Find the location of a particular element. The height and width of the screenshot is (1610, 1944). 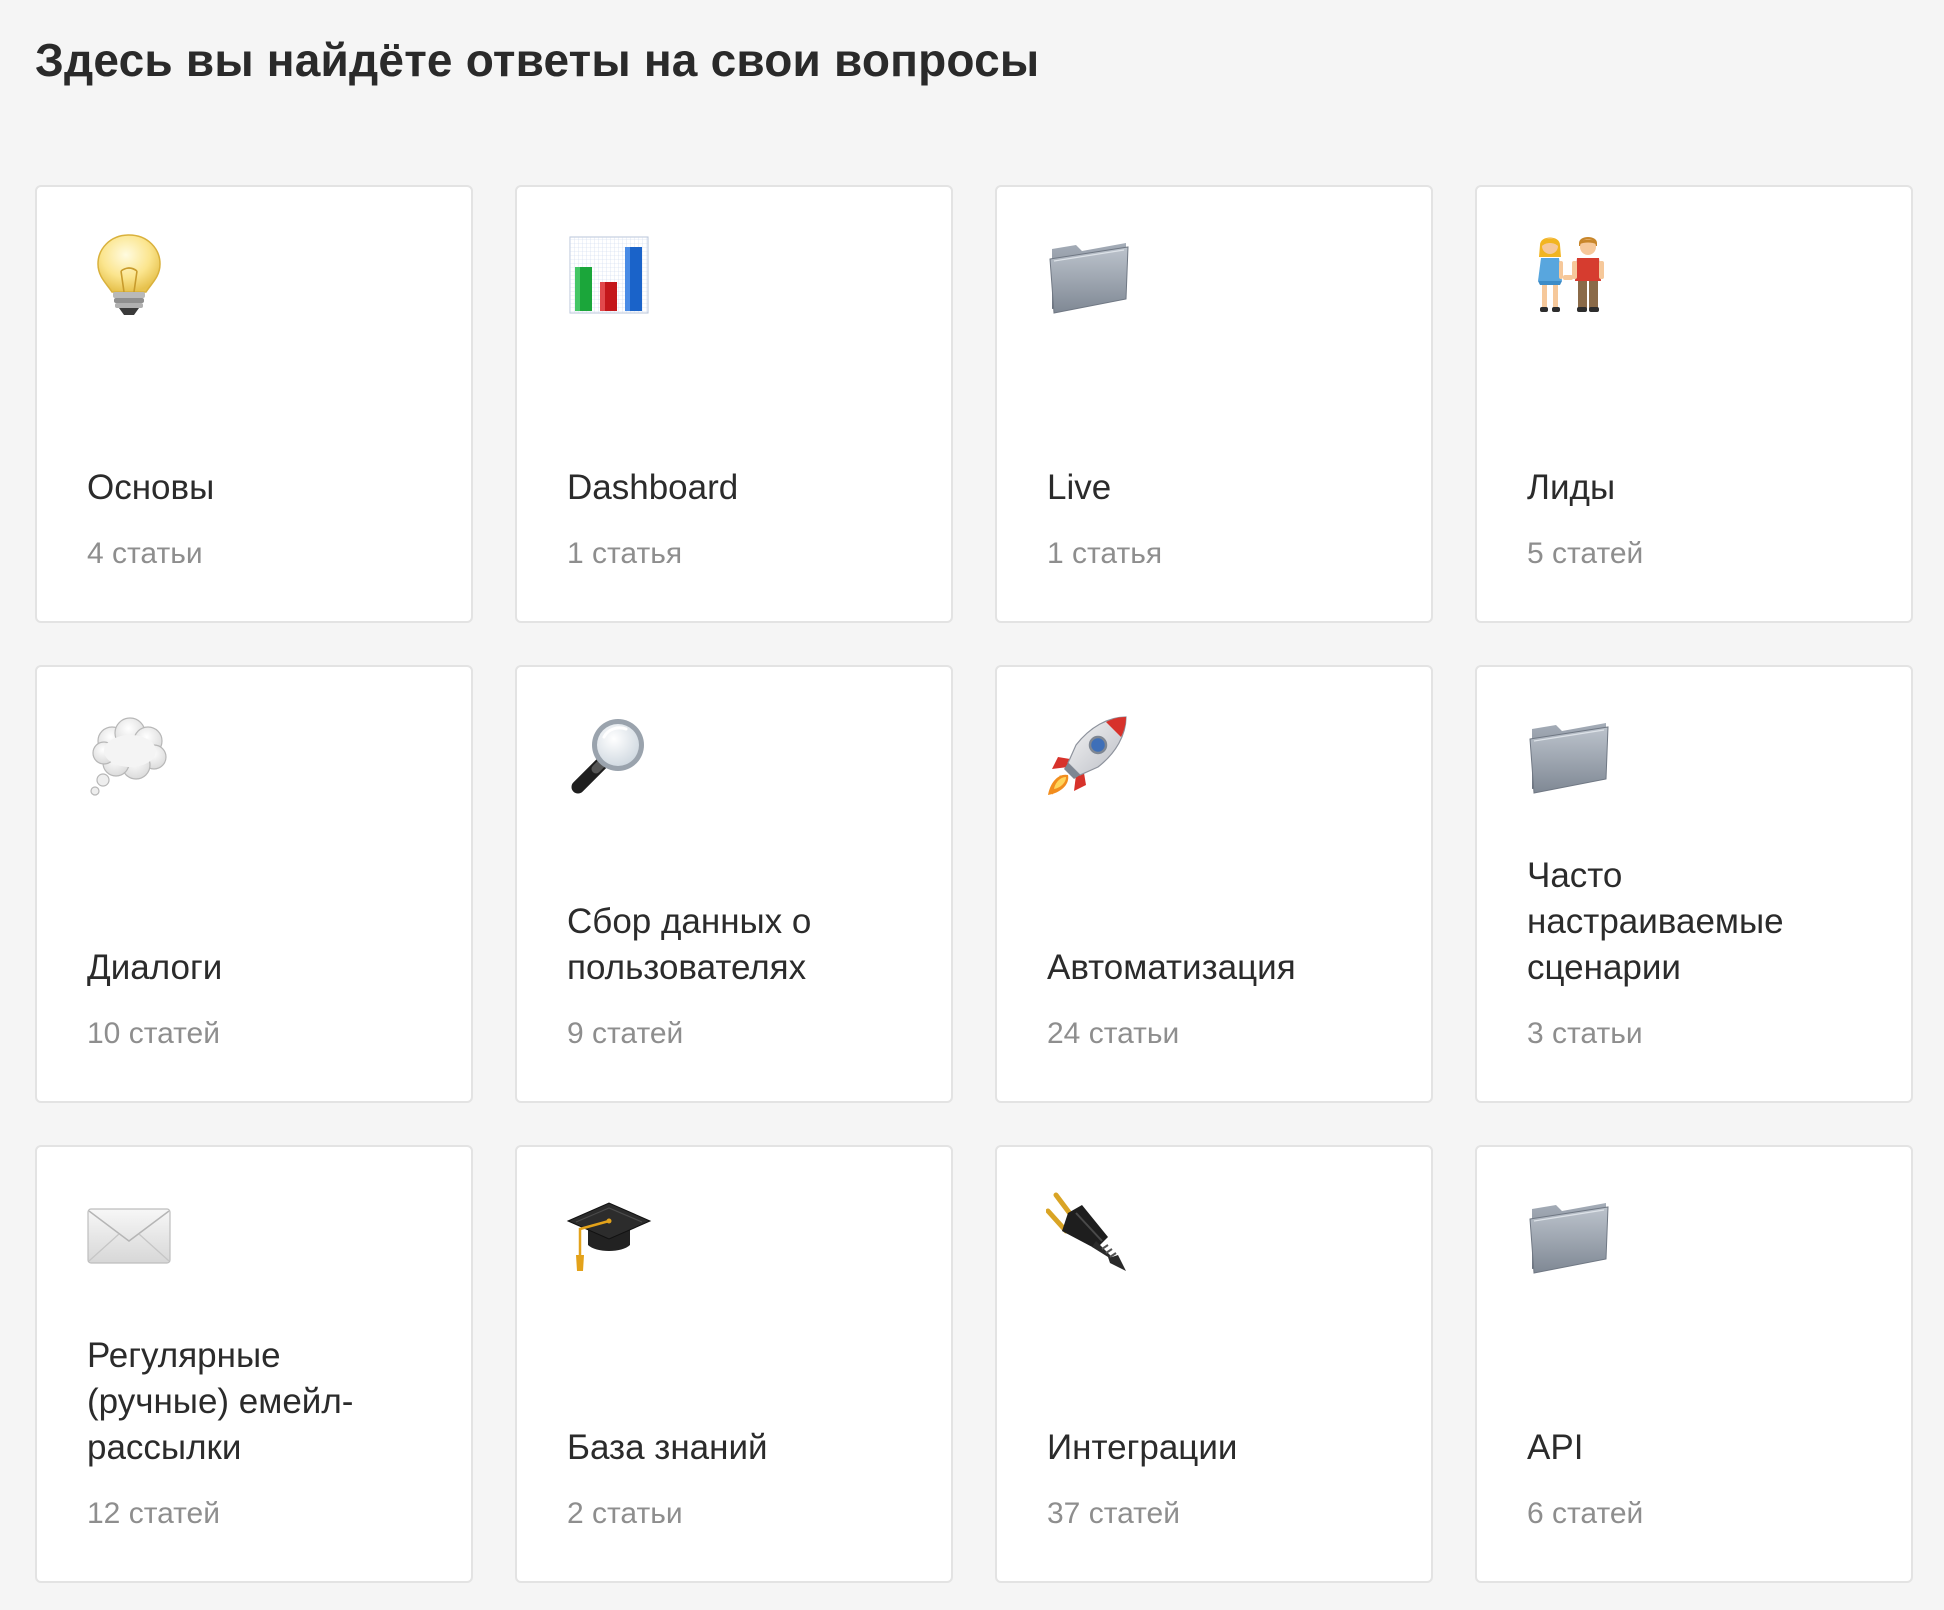

article-count: 3 статьи is located at coordinates (1585, 1033).